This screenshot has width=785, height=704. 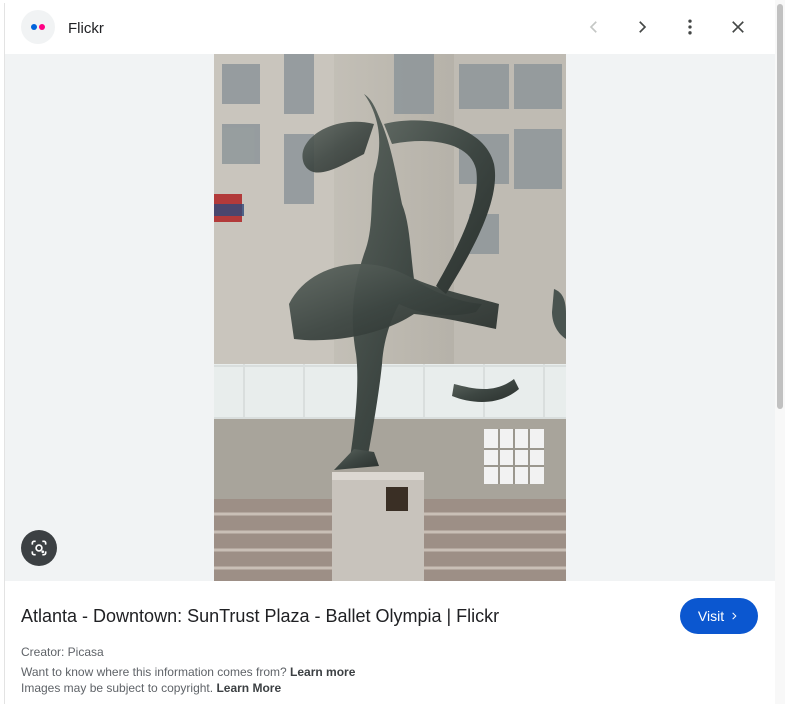 I want to click on copyright-text: Images may be subject to copyright., so click(x=117, y=688).